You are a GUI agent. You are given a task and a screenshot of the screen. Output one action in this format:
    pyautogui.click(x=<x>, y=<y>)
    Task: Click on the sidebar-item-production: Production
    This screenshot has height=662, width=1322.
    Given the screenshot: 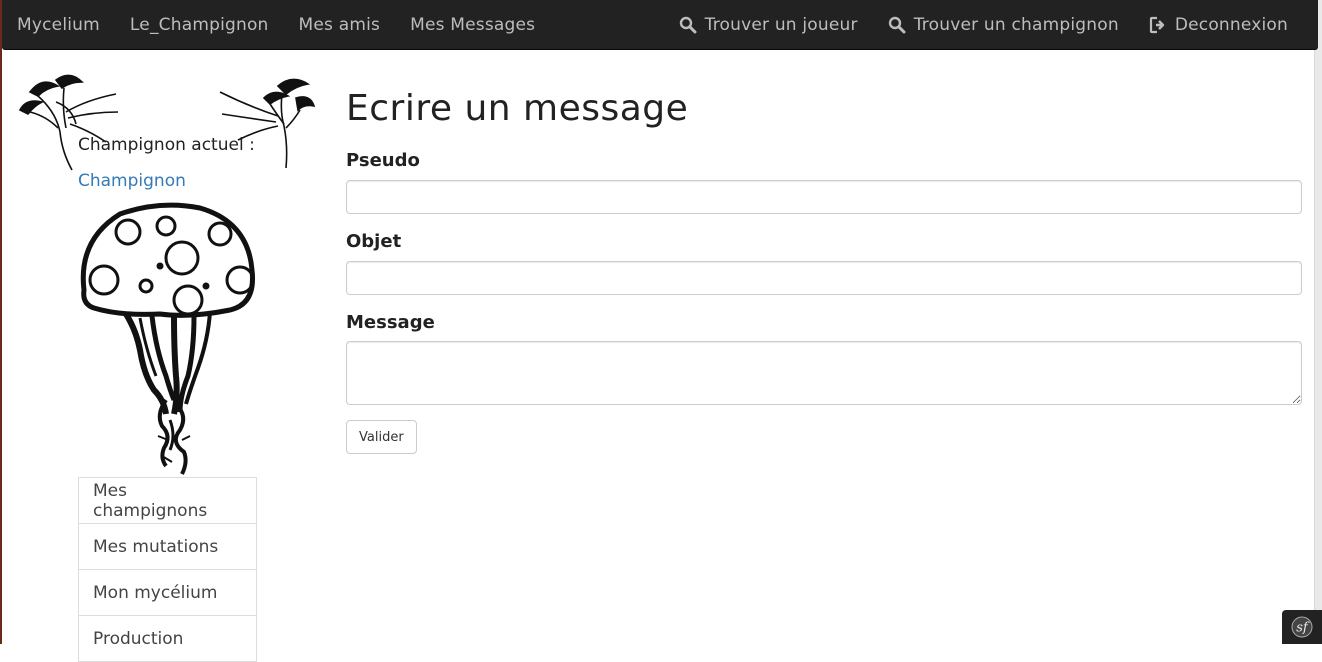 What is the action you would take?
    pyautogui.click(x=167, y=639)
    